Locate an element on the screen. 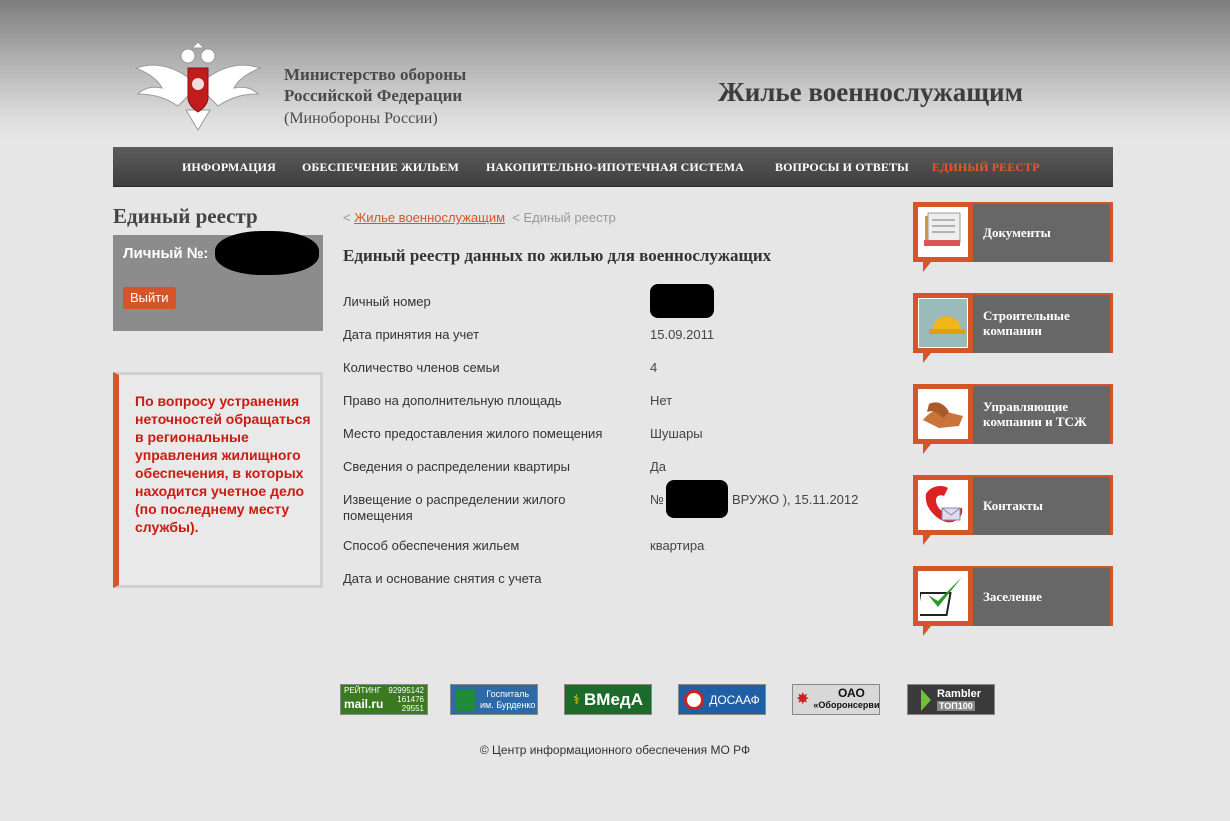 Image resolution: width=1230 pixels, height=821 pixels. nav-item-mortgage: НАКОПИТЕЛЬНО-ИПОТЕЧНАЯ СИСТЕМА is located at coordinates (615, 167).